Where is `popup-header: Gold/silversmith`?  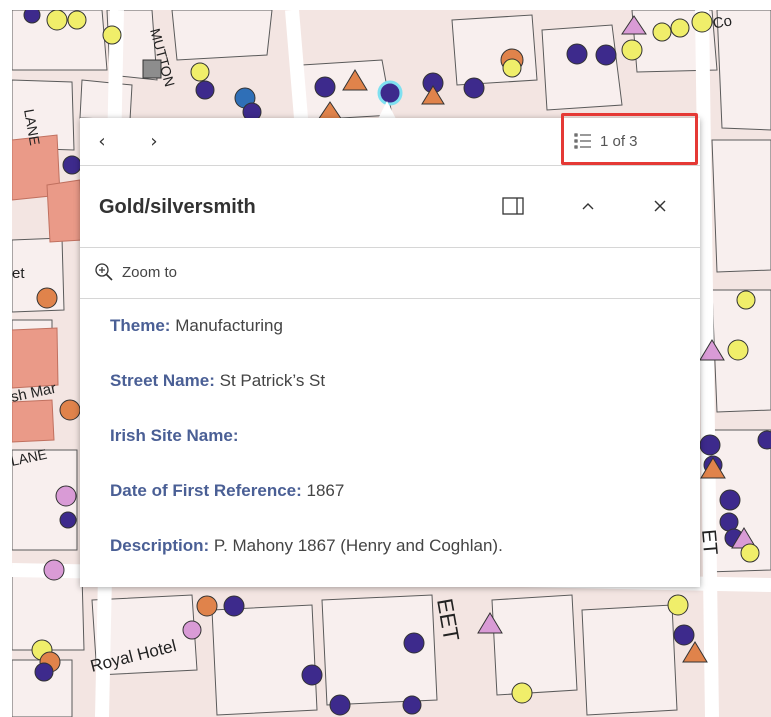 popup-header: Gold/silversmith is located at coordinates (390, 206).